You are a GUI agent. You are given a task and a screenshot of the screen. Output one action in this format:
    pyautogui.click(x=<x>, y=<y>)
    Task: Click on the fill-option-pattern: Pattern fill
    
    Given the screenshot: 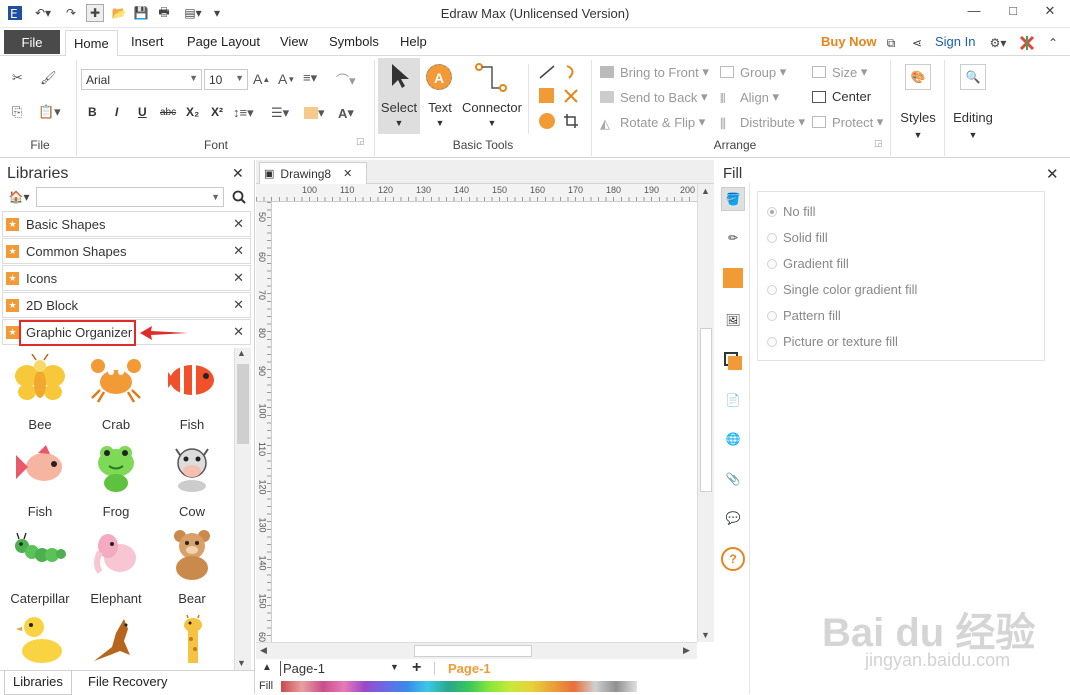 What is the action you would take?
    pyautogui.click(x=804, y=315)
    